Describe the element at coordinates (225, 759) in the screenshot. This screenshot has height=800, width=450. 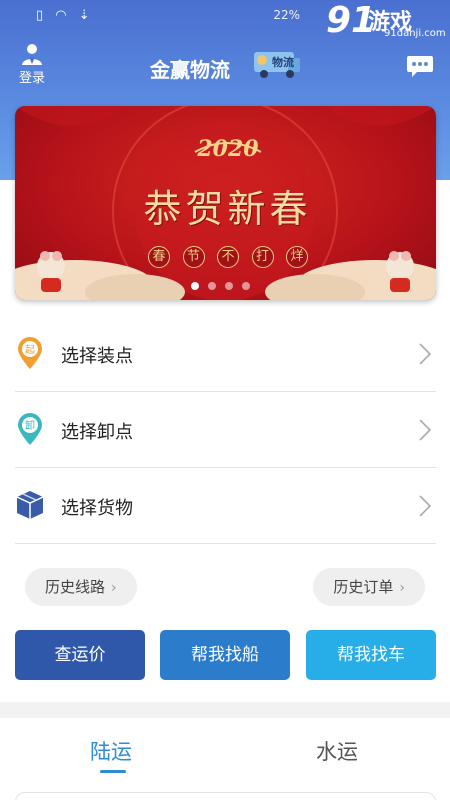
I see `transport-tabs: 陆运 水运` at that location.